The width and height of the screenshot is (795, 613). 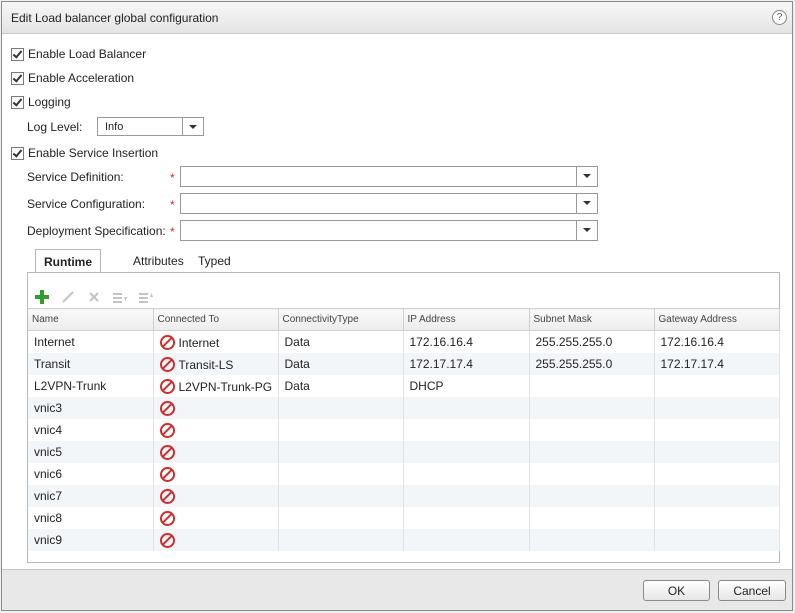 What do you see at coordinates (91, 319) in the screenshot?
I see `column-header-name: Name` at bounding box center [91, 319].